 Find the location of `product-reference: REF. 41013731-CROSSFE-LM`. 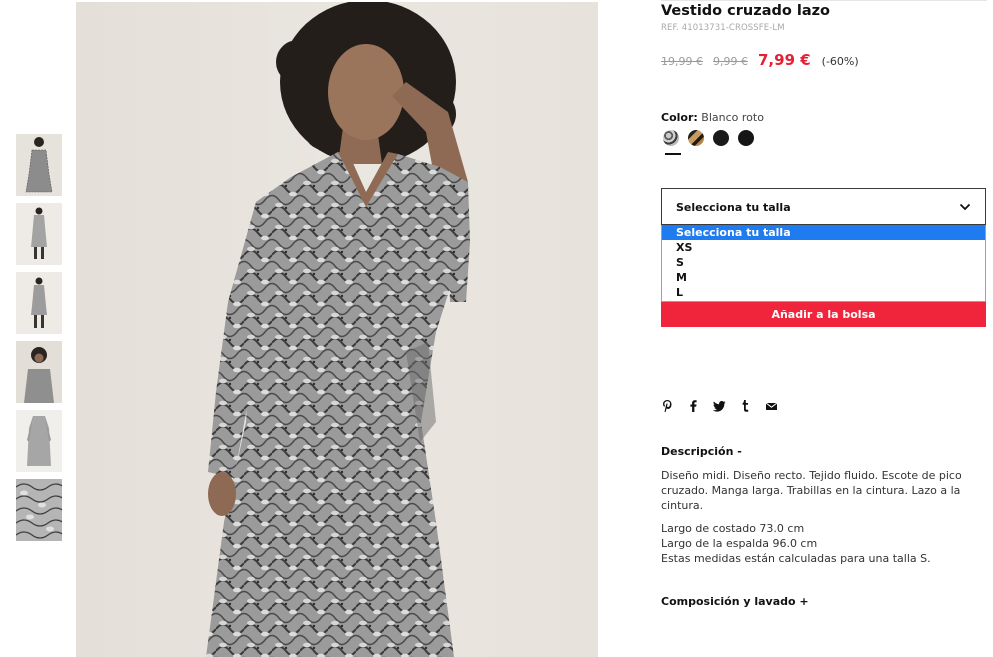

product-reference: REF. 41013731-CROSSFE-LM is located at coordinates (723, 28).